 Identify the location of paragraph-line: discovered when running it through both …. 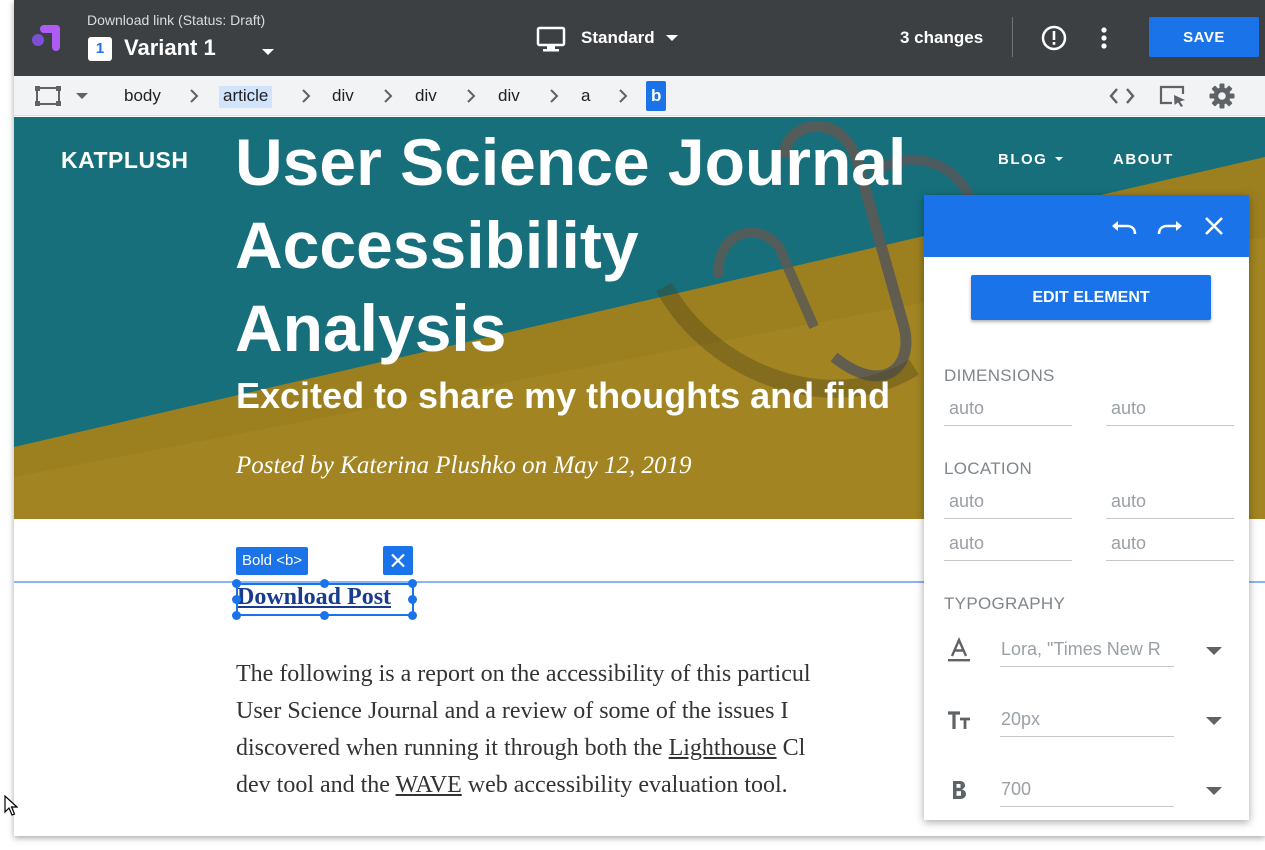
(596, 748).